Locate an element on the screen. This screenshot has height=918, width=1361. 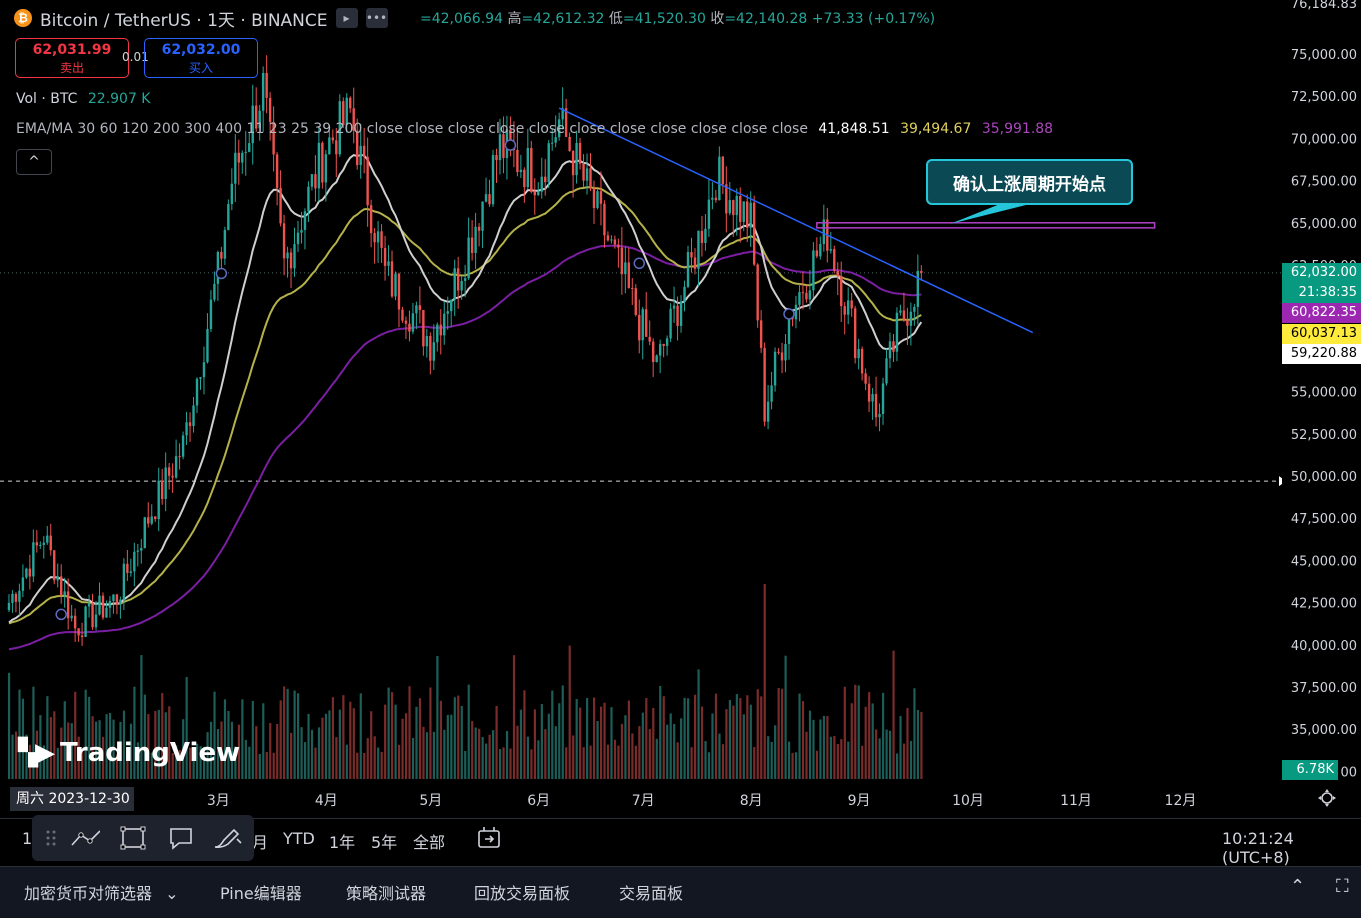
tradingview-watermark: ▚▶ TradingView is located at coordinates (129, 753).